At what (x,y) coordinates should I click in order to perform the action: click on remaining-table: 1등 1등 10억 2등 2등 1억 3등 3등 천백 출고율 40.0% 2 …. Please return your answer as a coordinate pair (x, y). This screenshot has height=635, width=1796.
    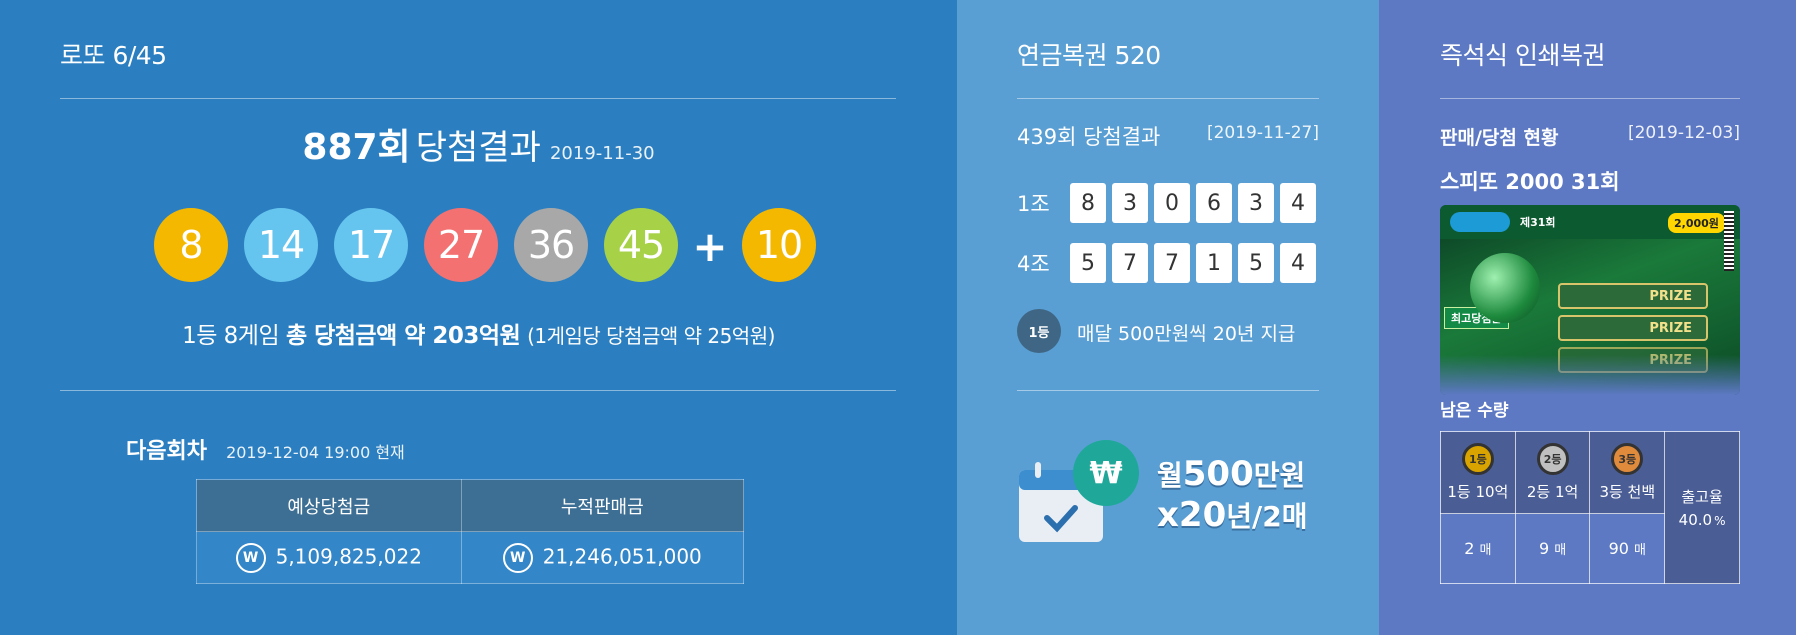
    Looking at the image, I should click on (1590, 507).